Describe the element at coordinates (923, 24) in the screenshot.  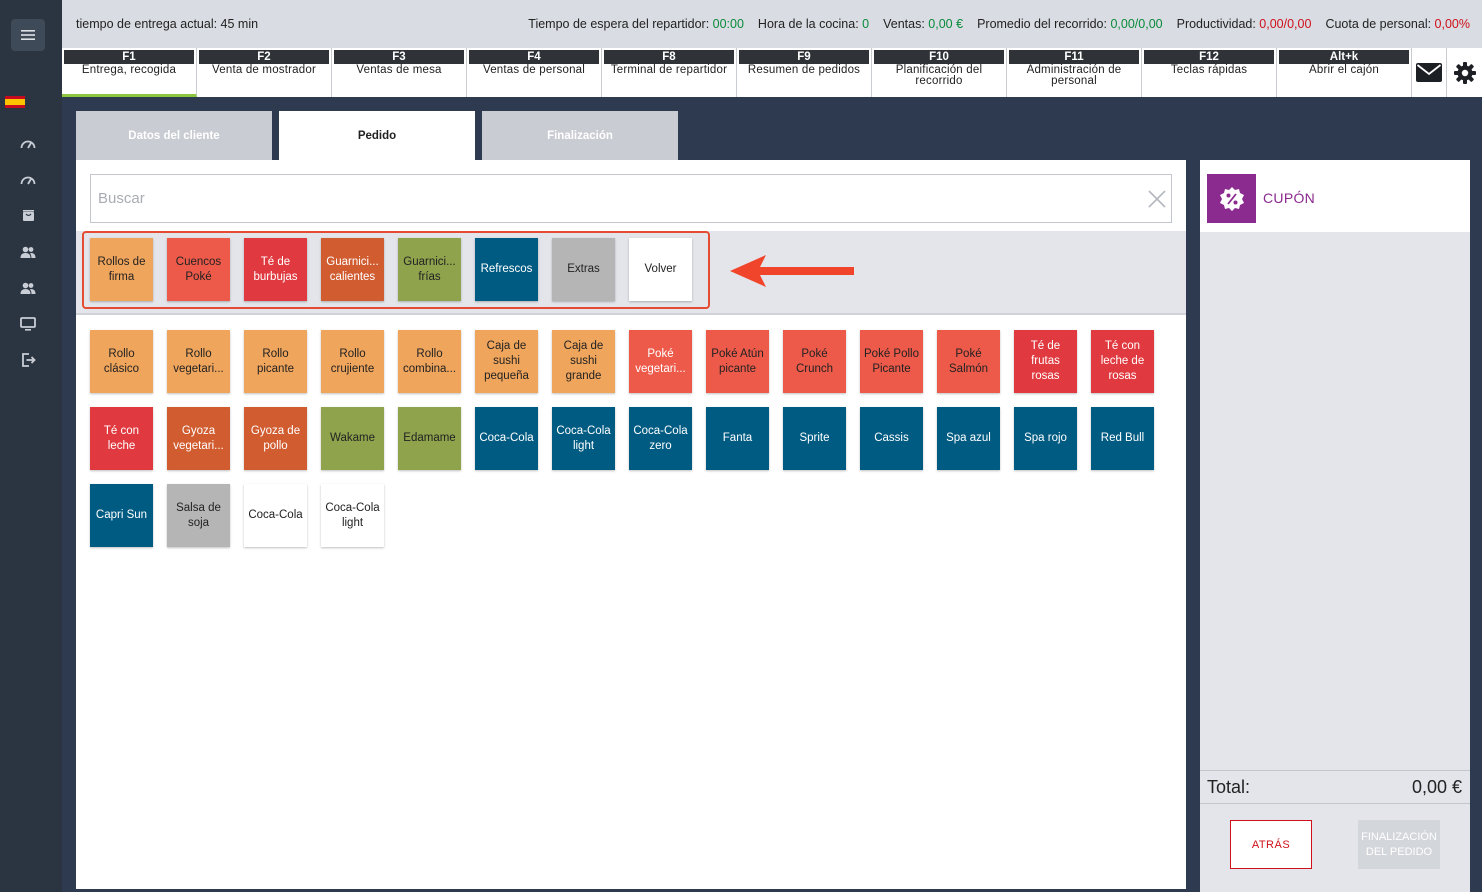
I see `stat-sales: Ventas: 0,00 €` at that location.